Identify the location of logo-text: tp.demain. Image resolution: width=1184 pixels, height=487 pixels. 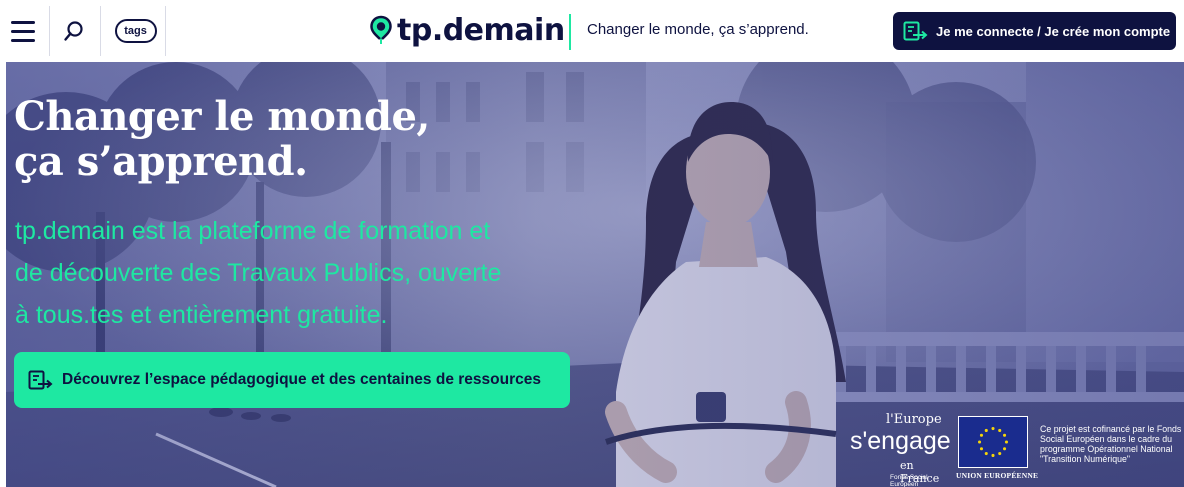
(481, 30).